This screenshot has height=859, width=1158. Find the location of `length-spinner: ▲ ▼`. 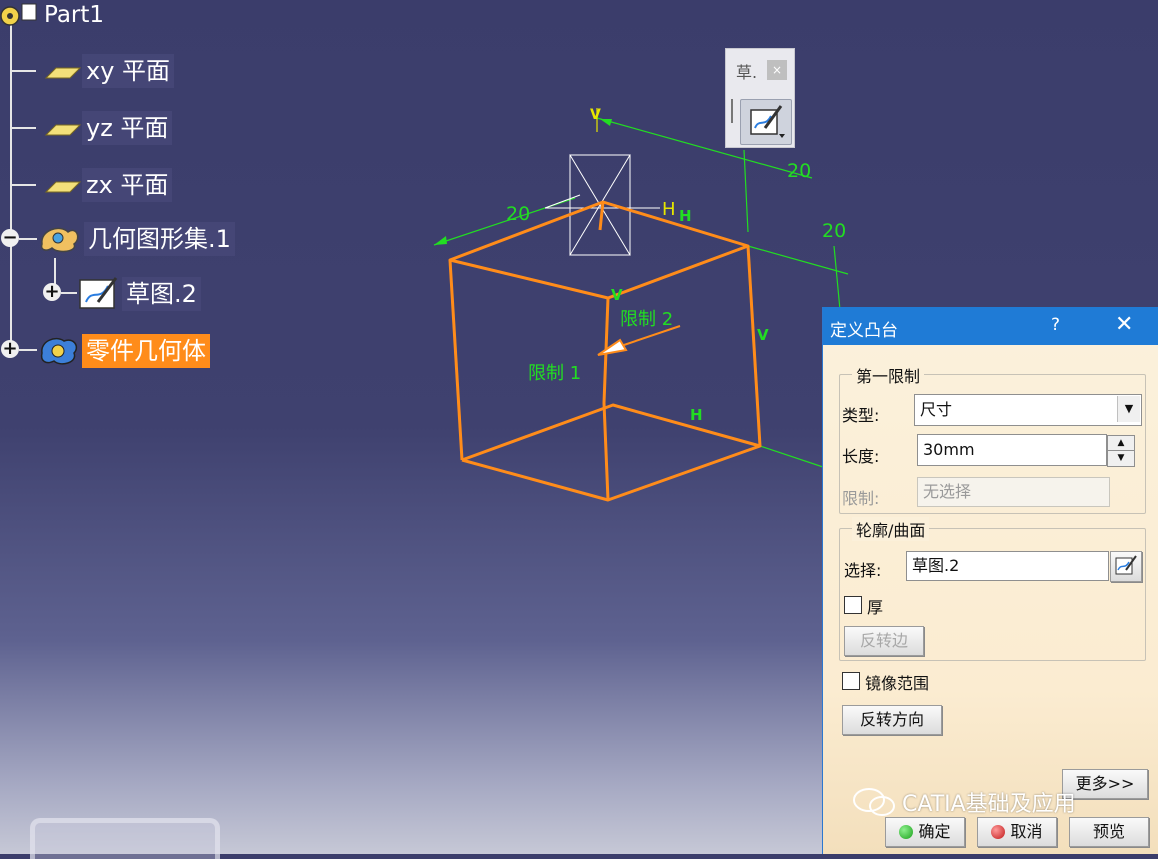

length-spinner: ▲ ▼ is located at coordinates (1121, 451).